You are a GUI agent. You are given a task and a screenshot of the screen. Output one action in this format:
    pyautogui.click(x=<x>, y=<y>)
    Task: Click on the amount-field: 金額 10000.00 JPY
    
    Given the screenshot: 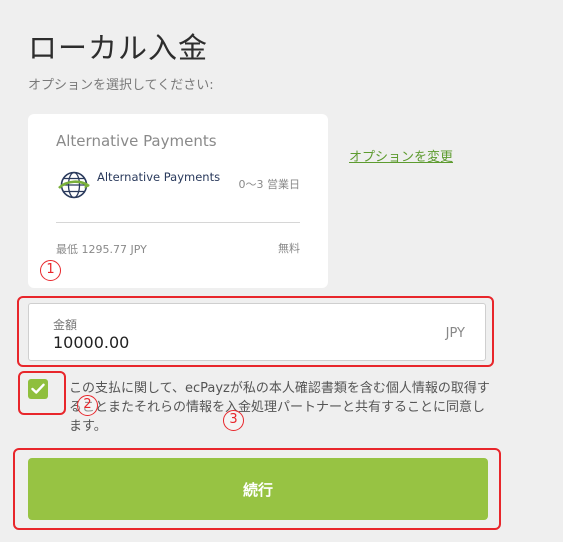 What is the action you would take?
    pyautogui.click(x=257, y=332)
    